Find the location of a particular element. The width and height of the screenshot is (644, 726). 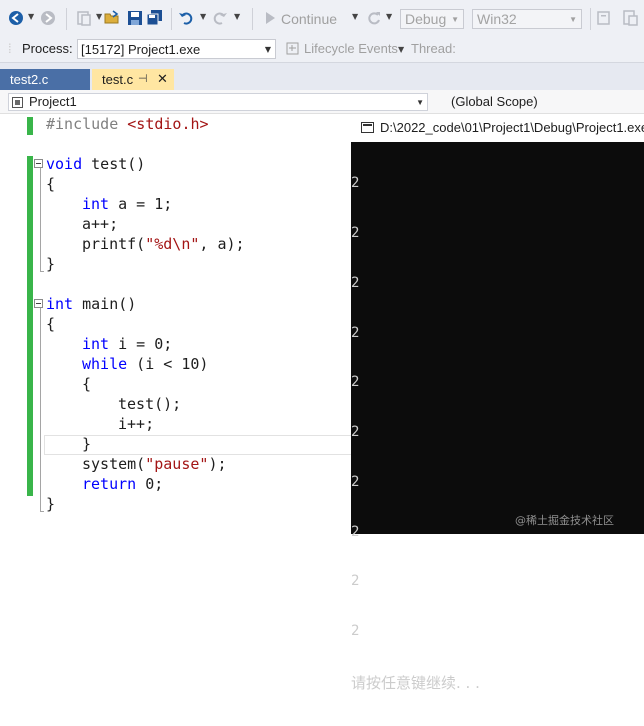

solution-explorer-icon is located at coordinates (630, 18).